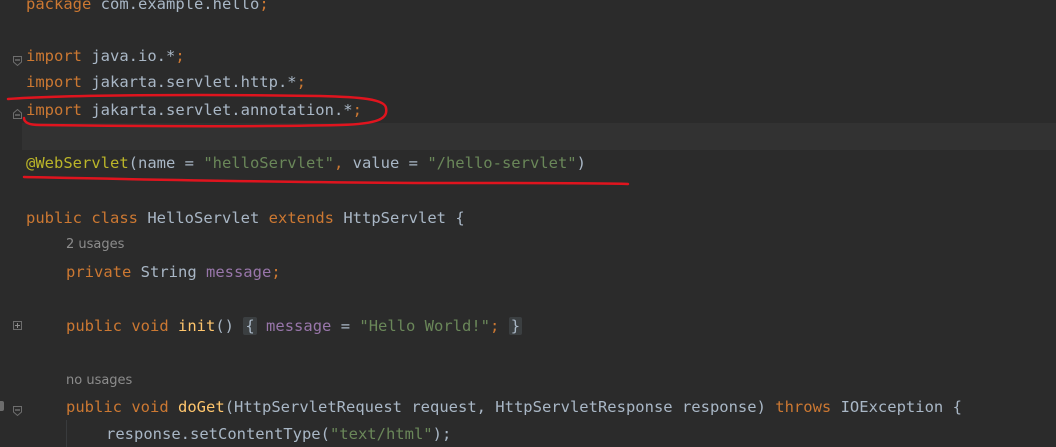 The height and width of the screenshot is (447, 1056). What do you see at coordinates (561, 272) in the screenshot?
I see `code-line-field-message: private String message;` at bounding box center [561, 272].